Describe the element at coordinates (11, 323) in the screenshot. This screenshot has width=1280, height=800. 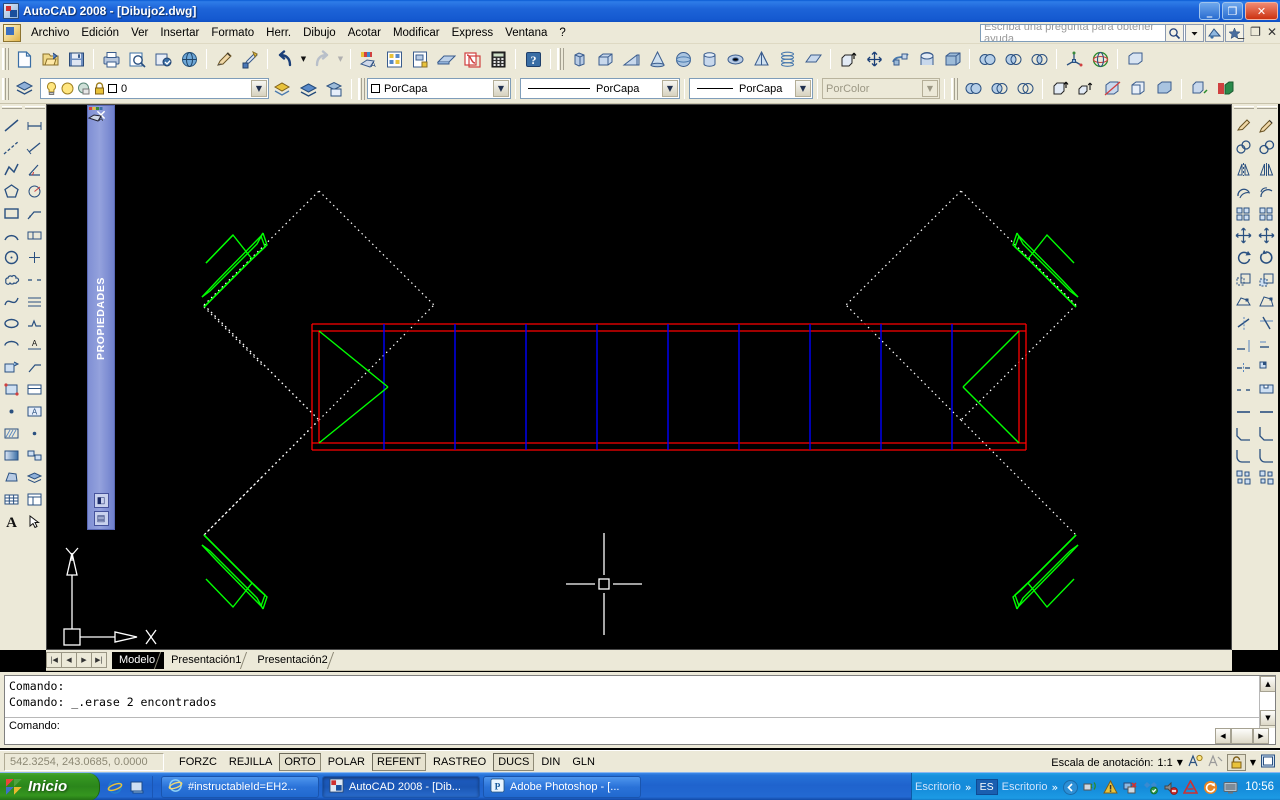
I see `ellipse-icon` at that location.